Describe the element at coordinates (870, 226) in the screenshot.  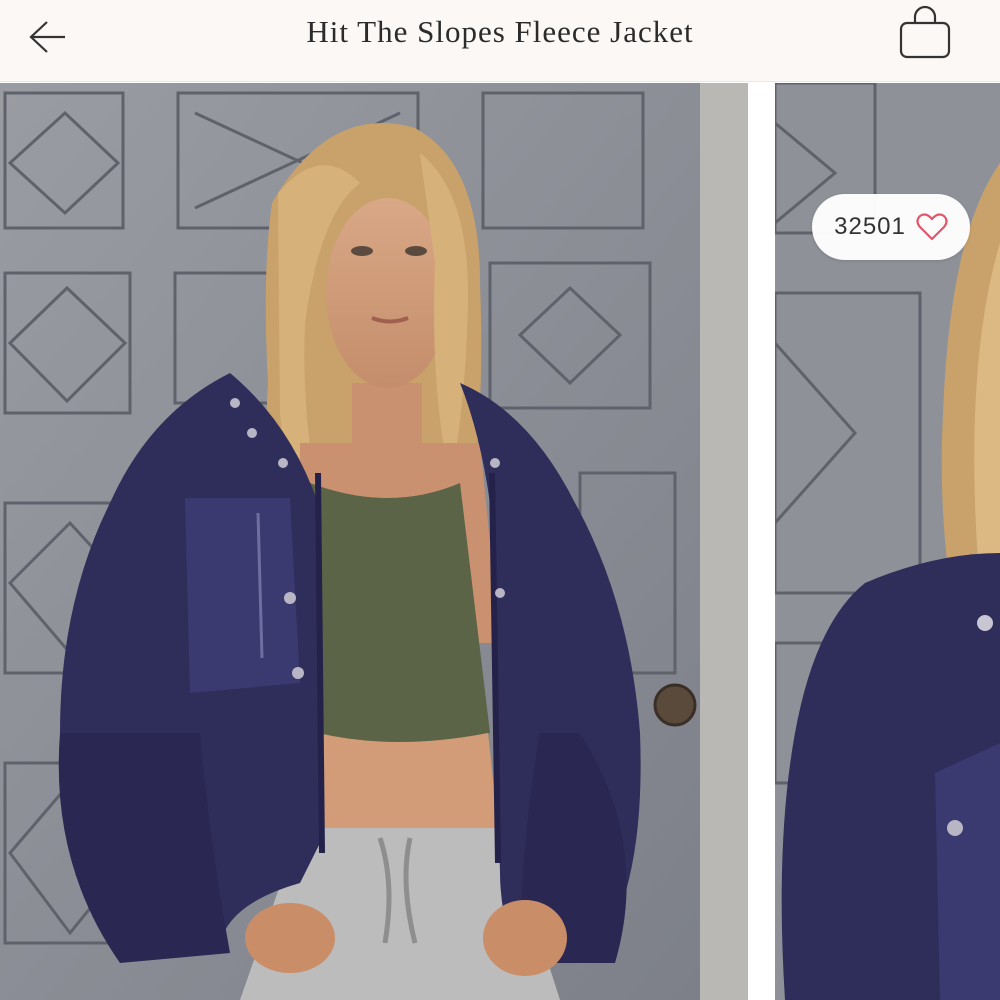
I see `favorite-count: 32501` at that location.